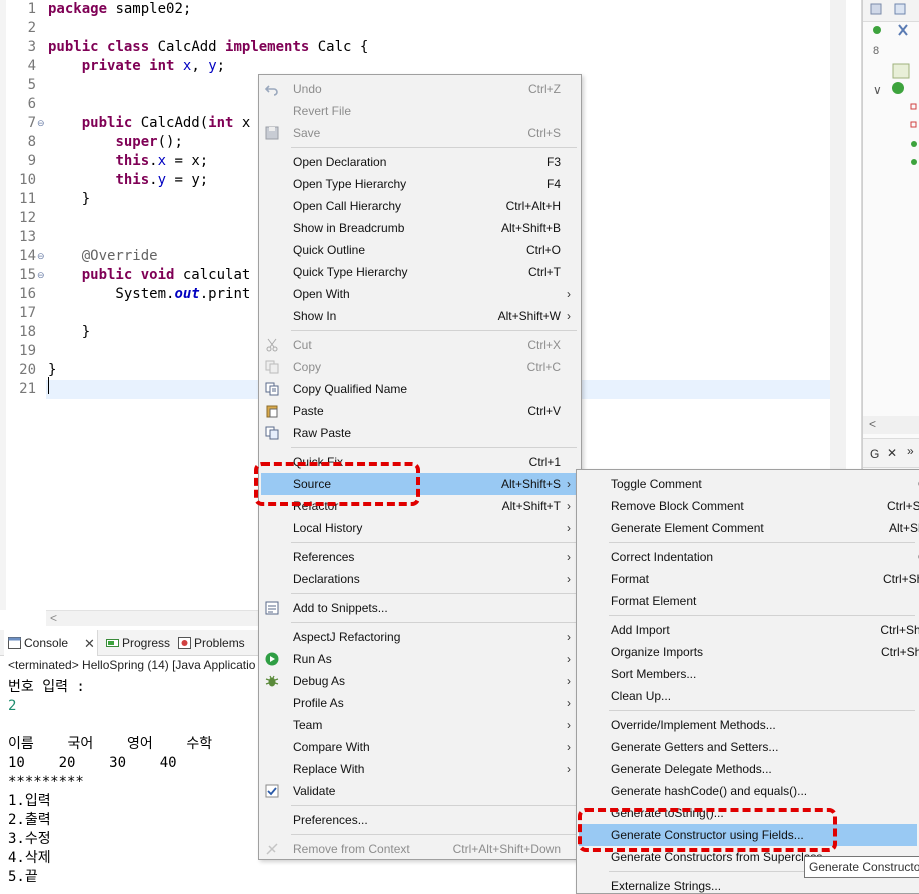  I want to click on copy-qualified-icon, so click(272, 389).